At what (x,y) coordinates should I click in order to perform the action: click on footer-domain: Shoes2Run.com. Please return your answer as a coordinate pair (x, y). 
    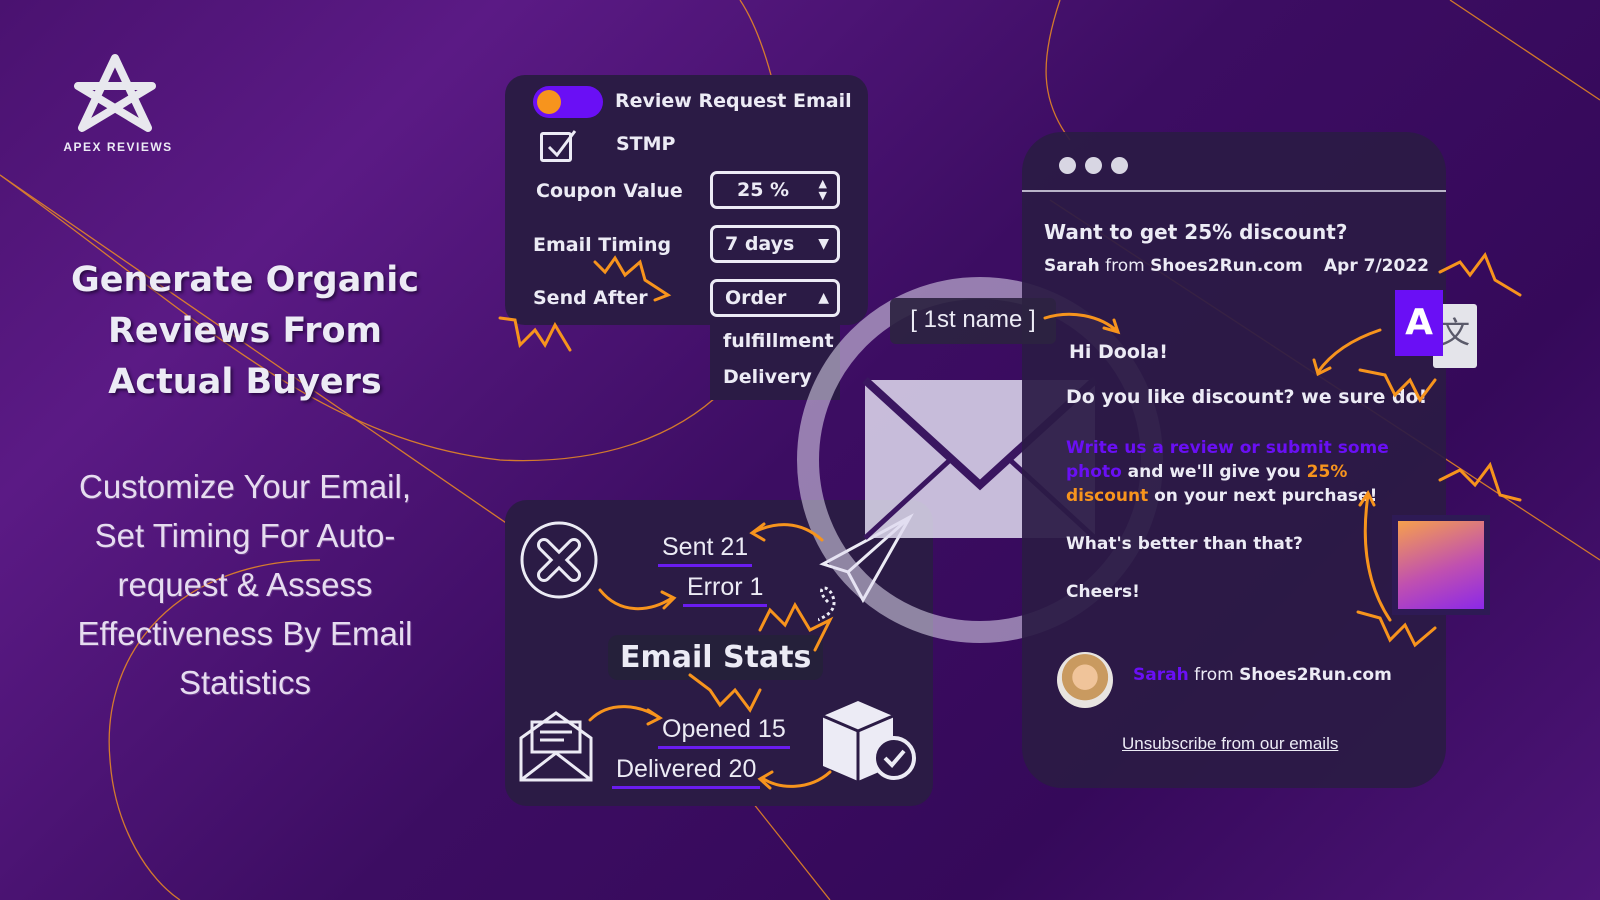
    Looking at the image, I should click on (1315, 675).